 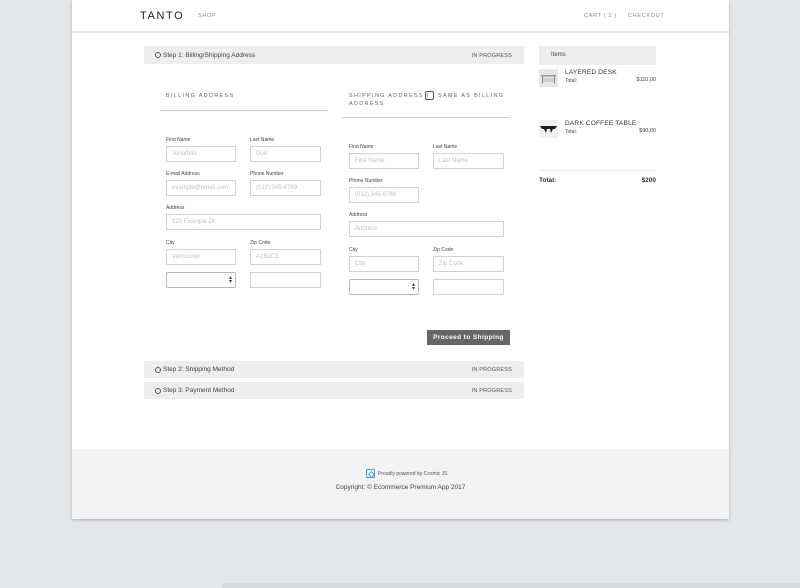 What do you see at coordinates (207, 16) in the screenshot?
I see `nav-link-shop: SHOP` at bounding box center [207, 16].